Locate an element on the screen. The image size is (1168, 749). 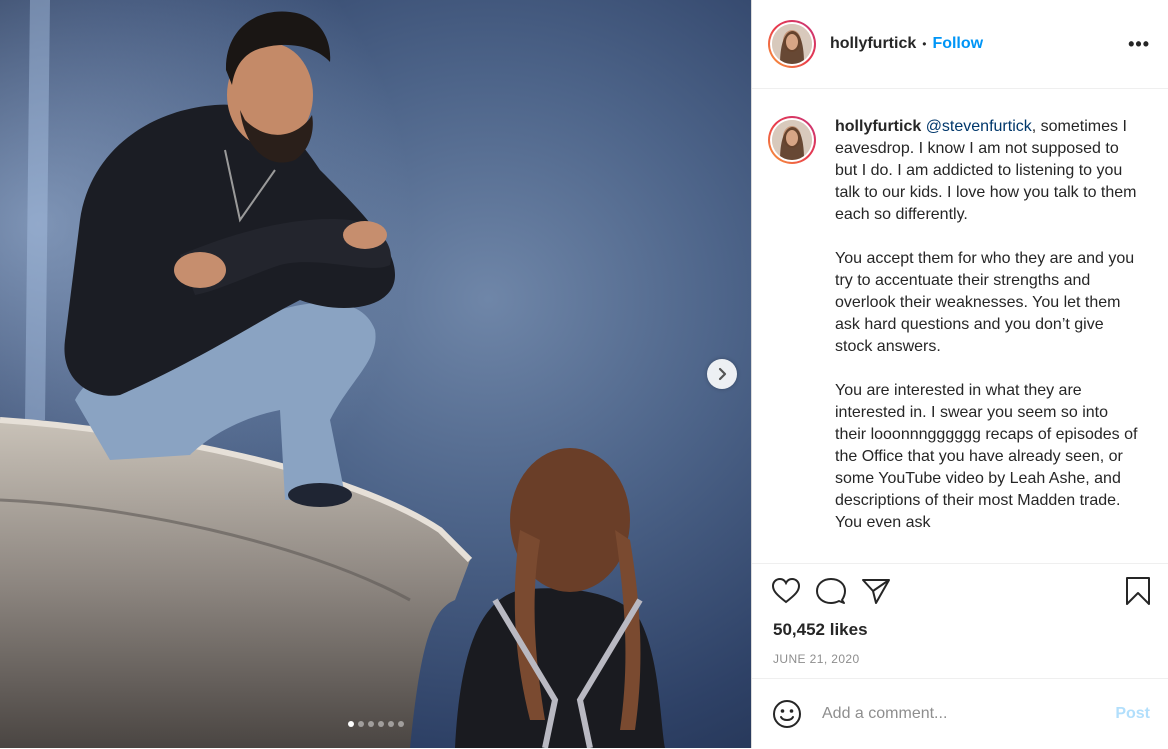
comment-icon is located at coordinates (831, 591).